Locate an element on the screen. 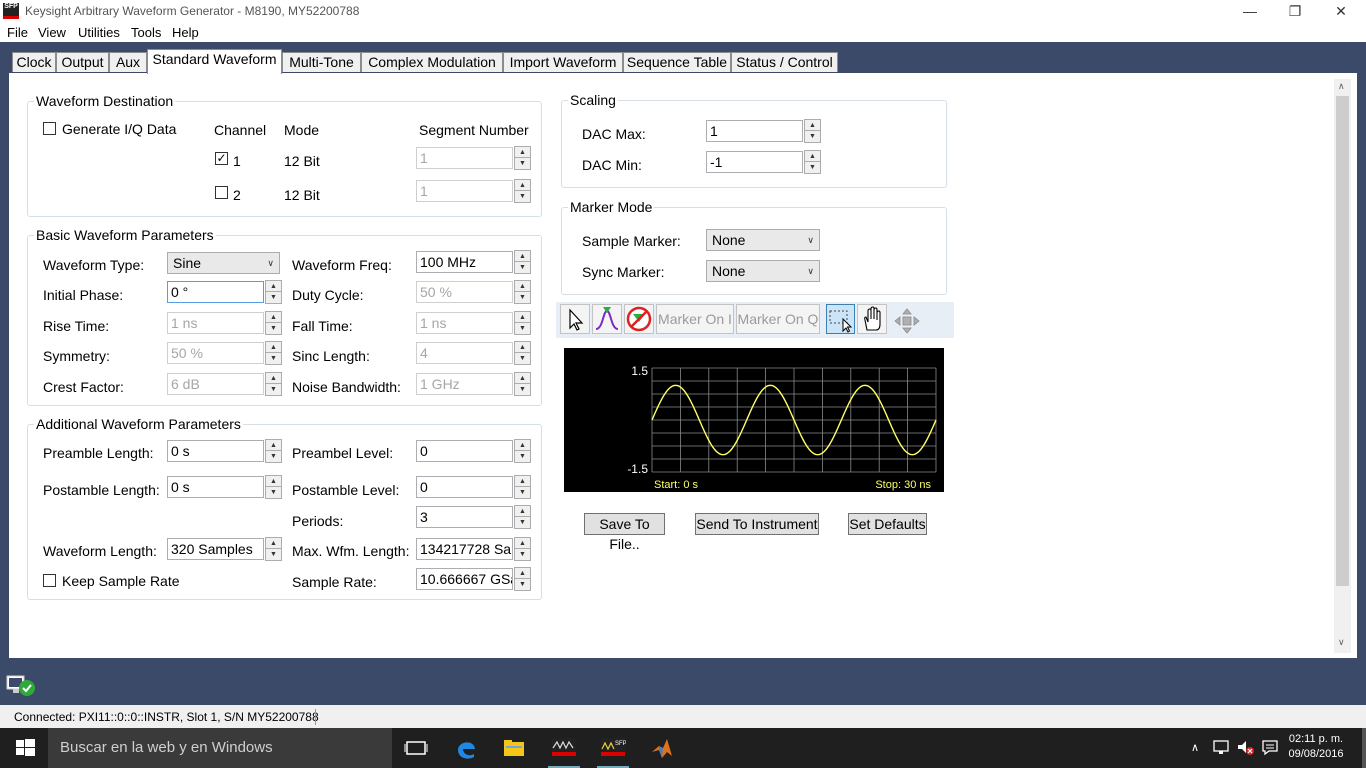  file-explorer-icon is located at coordinates (514, 748).